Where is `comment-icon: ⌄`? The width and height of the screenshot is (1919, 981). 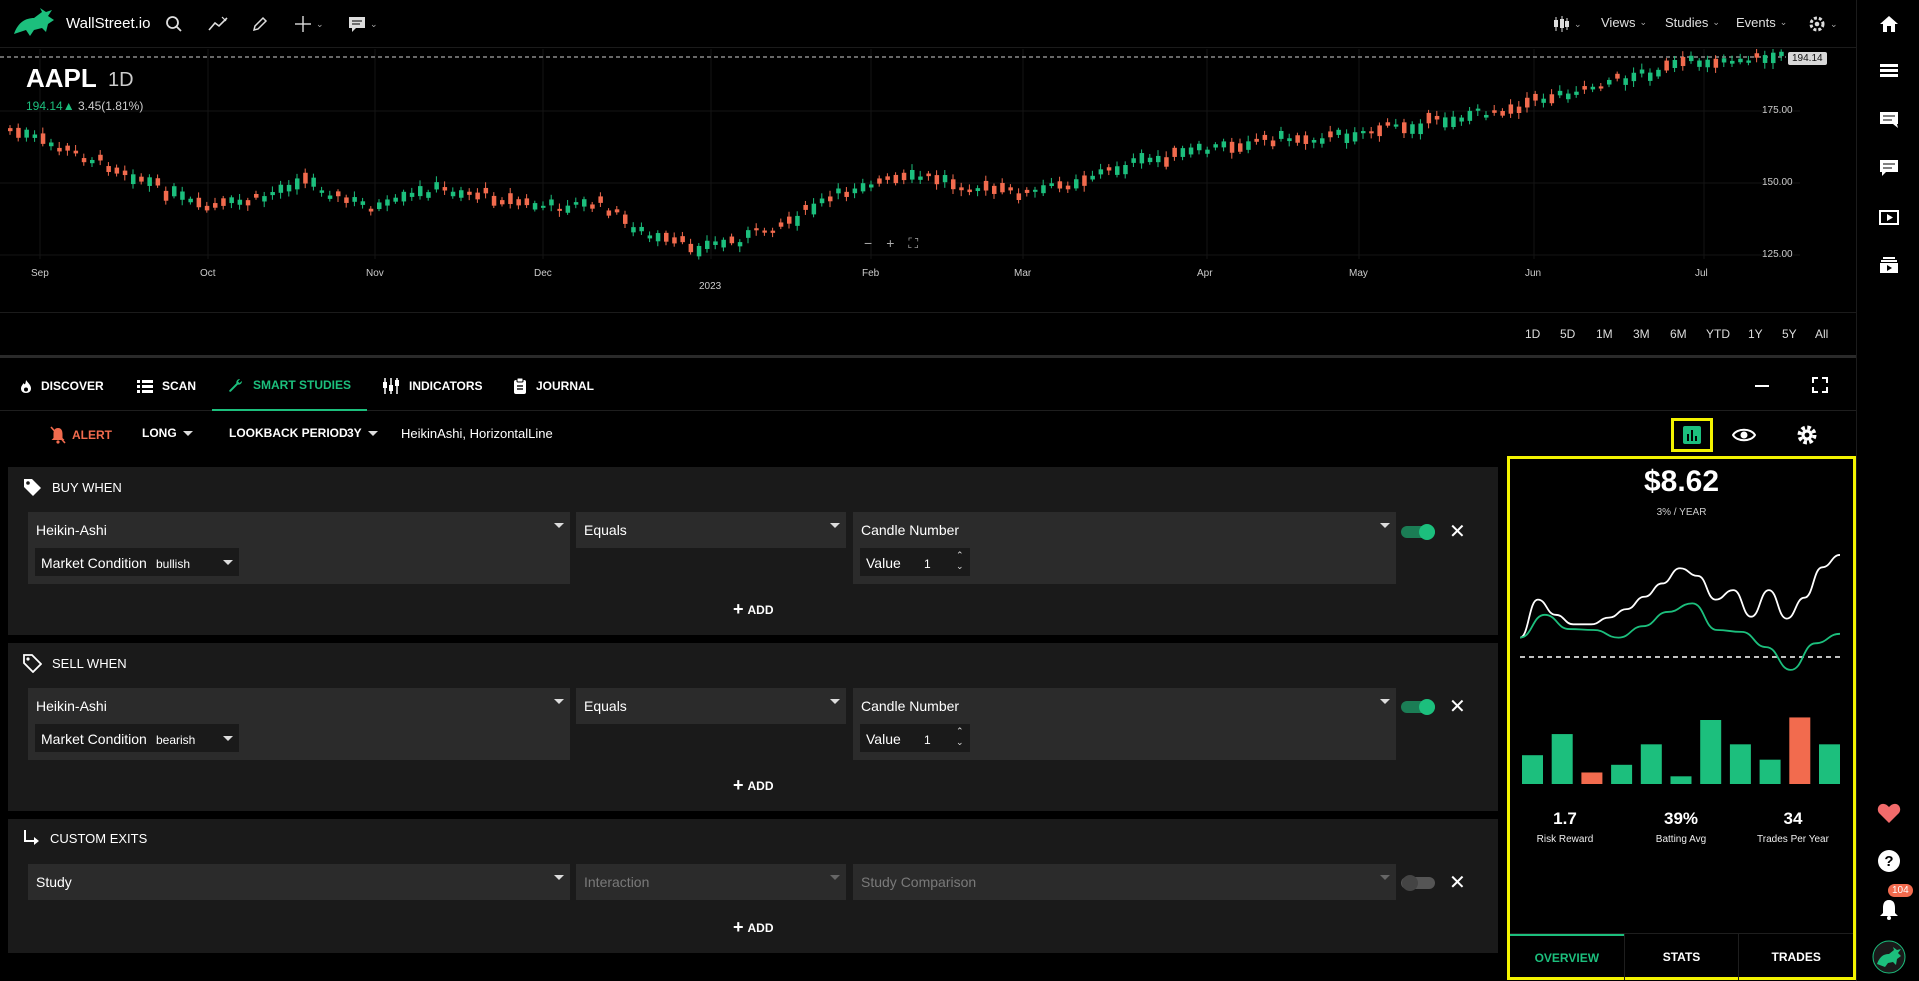 comment-icon: ⌄ is located at coordinates (363, 24).